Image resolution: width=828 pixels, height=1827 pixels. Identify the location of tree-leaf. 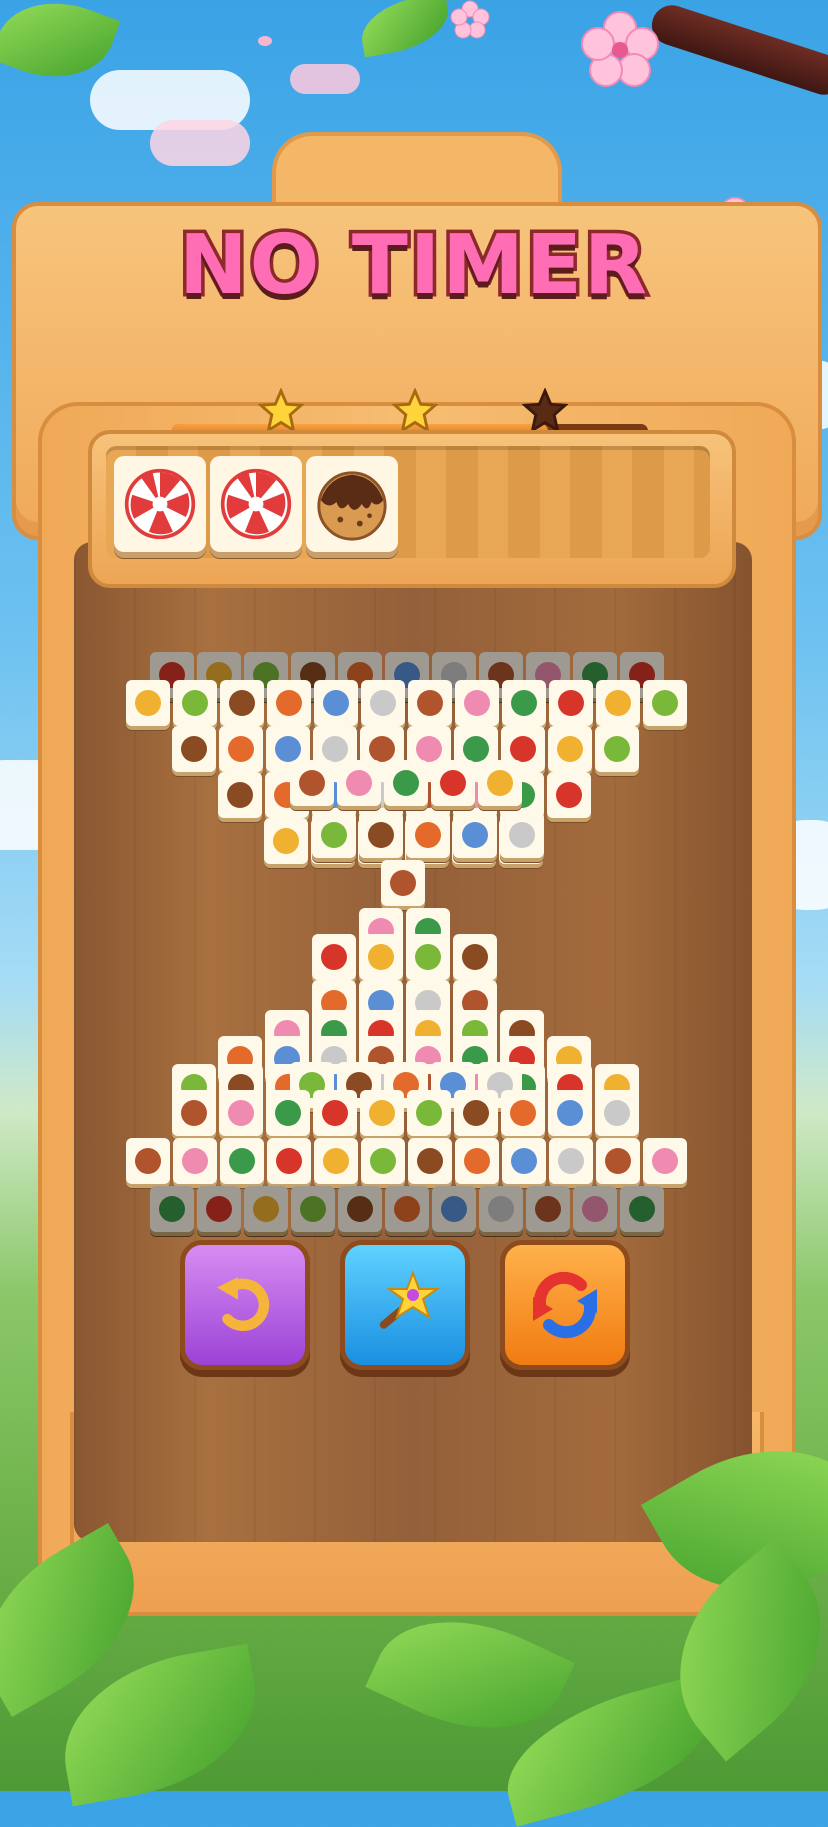
(405, 29).